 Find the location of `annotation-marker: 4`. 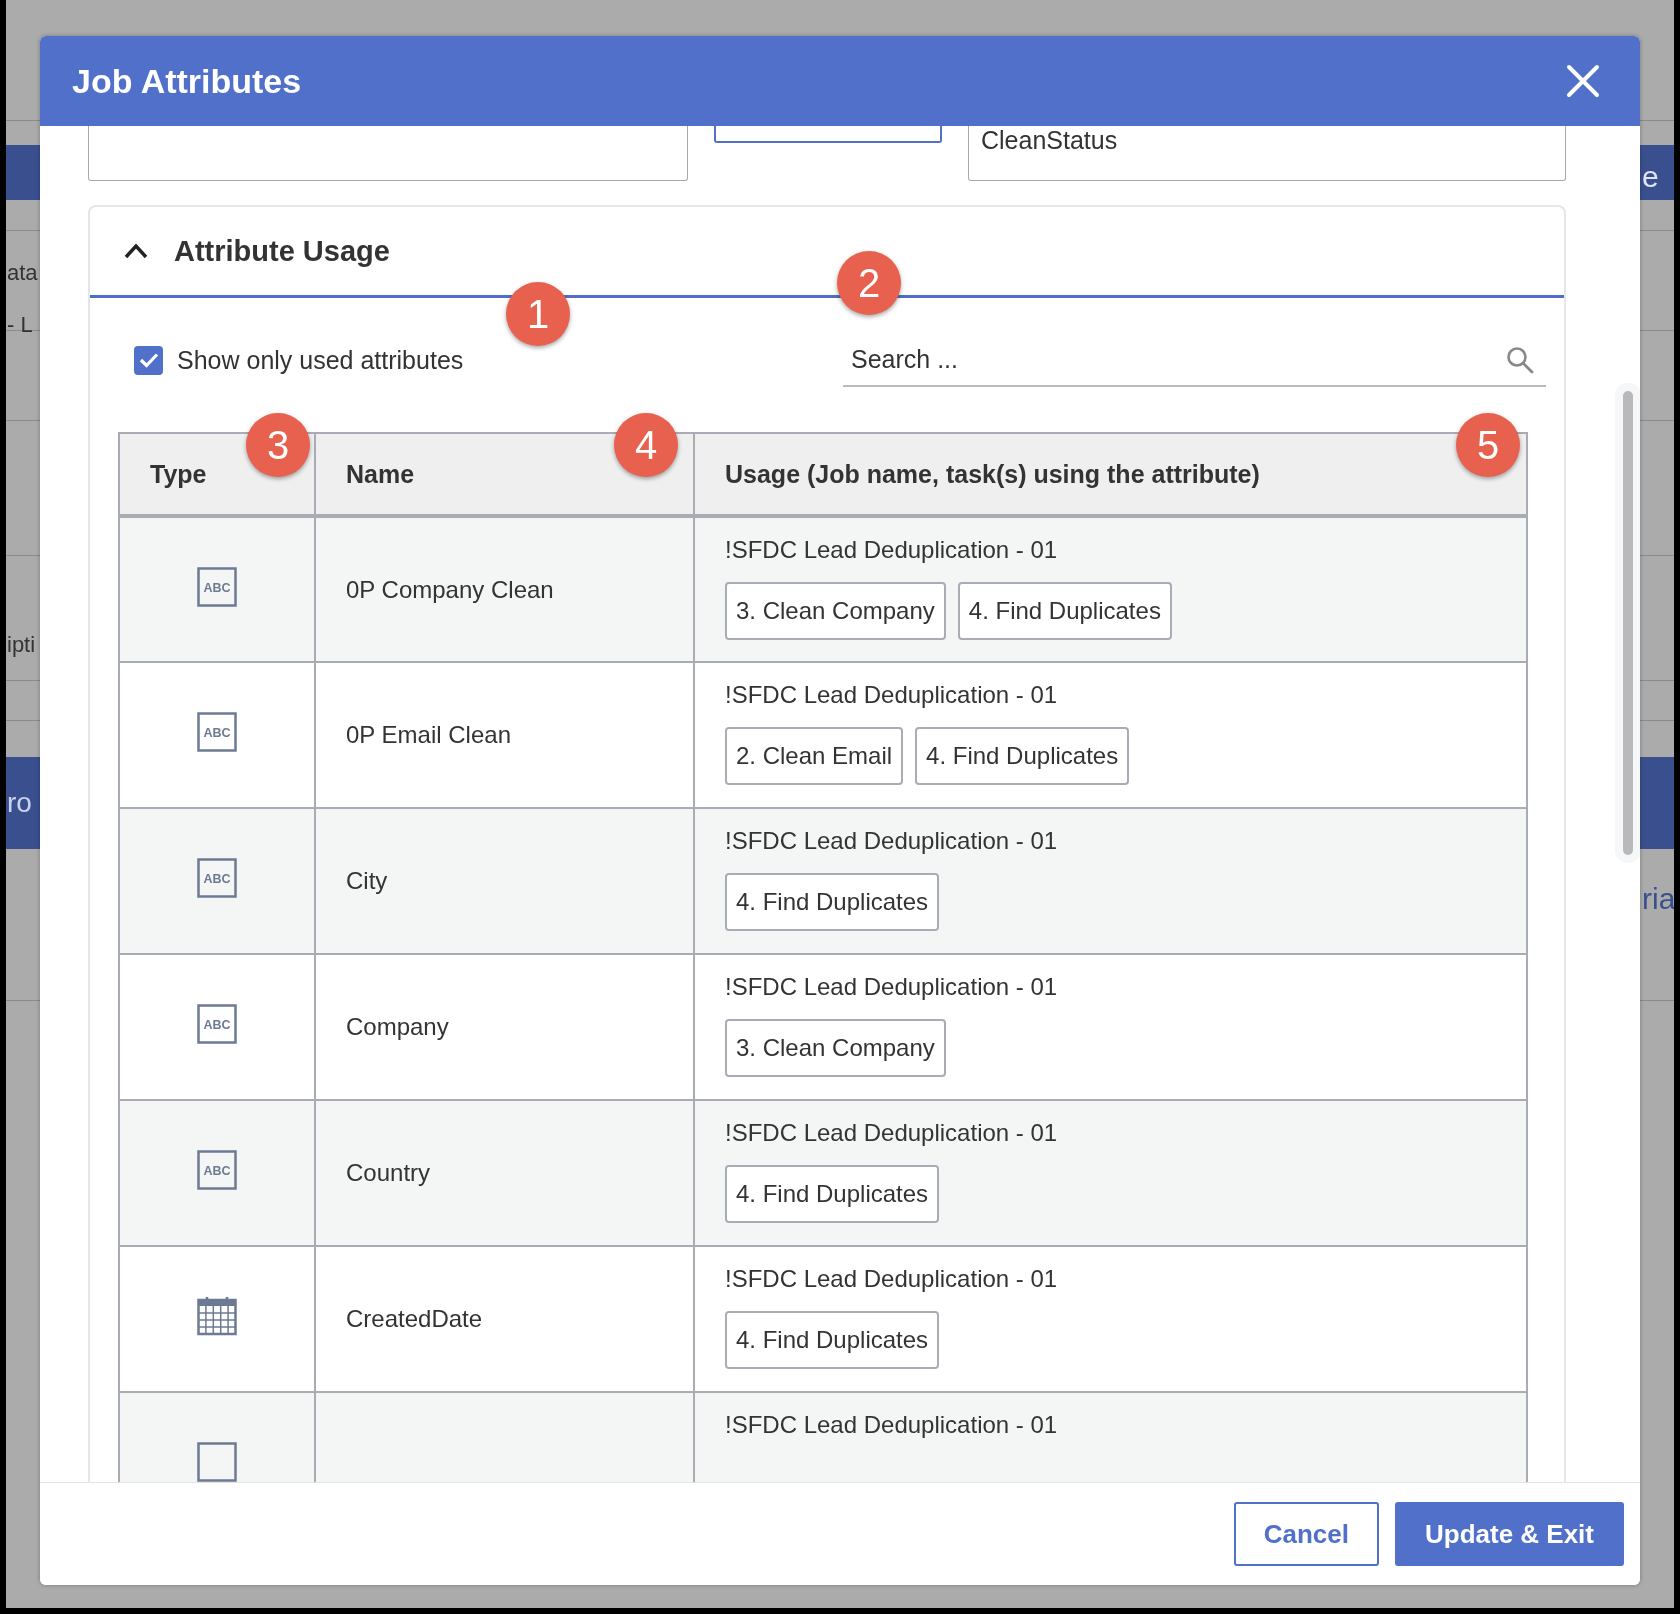

annotation-marker: 4 is located at coordinates (646, 445).